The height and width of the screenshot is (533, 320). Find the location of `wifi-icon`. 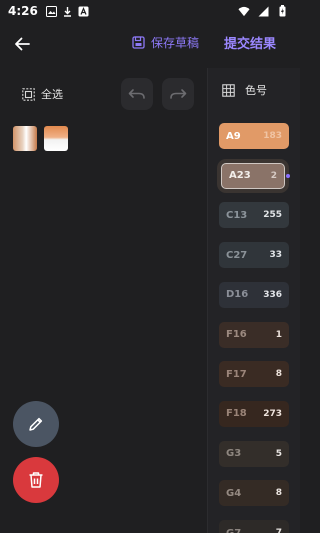

wifi-icon is located at coordinates (244, 11).